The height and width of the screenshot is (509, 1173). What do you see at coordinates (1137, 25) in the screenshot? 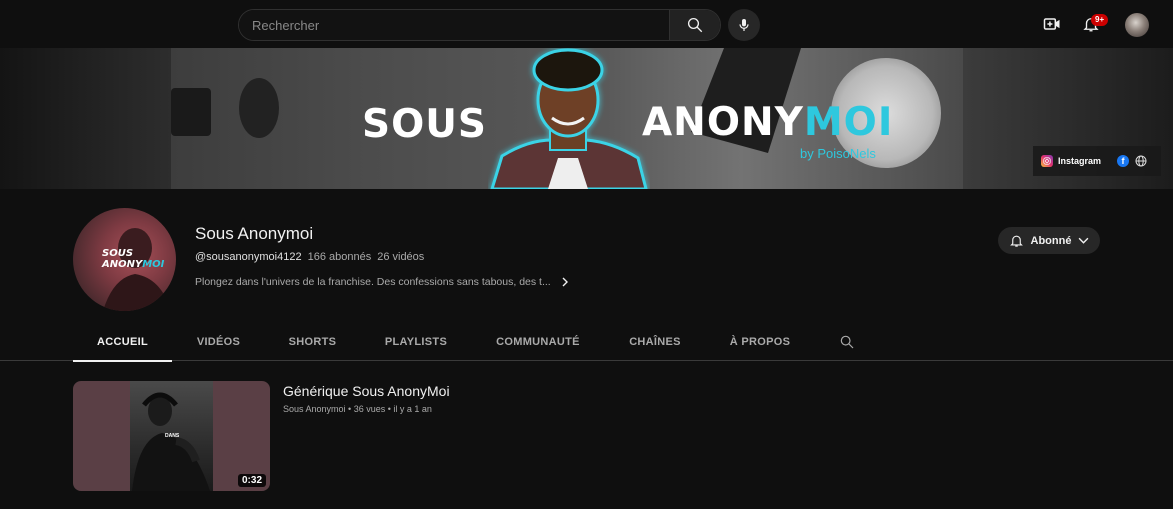
I see `account-avatar` at bounding box center [1137, 25].